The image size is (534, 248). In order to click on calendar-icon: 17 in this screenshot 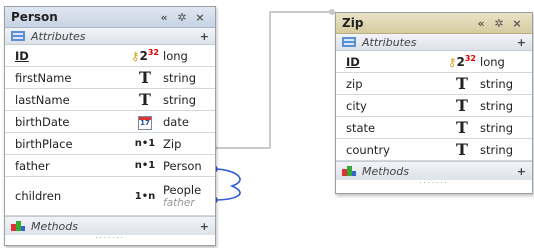, I will do `click(145, 122)`.